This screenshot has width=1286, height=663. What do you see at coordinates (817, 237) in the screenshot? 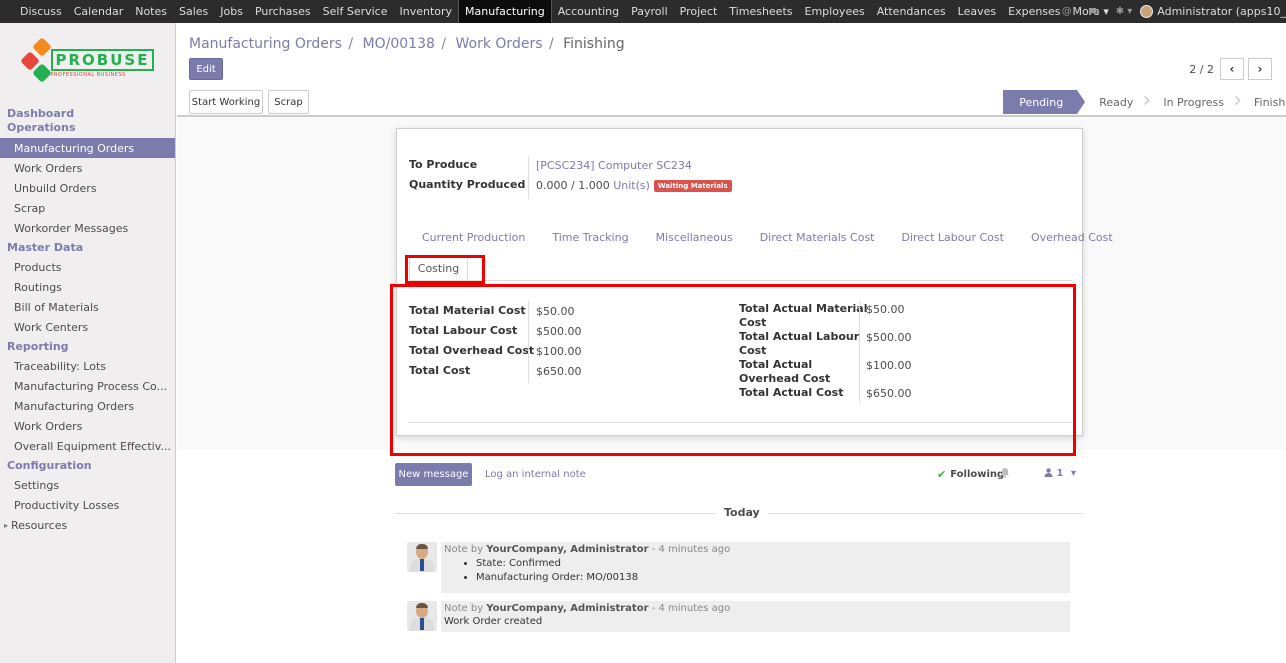
I see `tab-direct-materials-cost: Direct Materials Cost` at bounding box center [817, 237].